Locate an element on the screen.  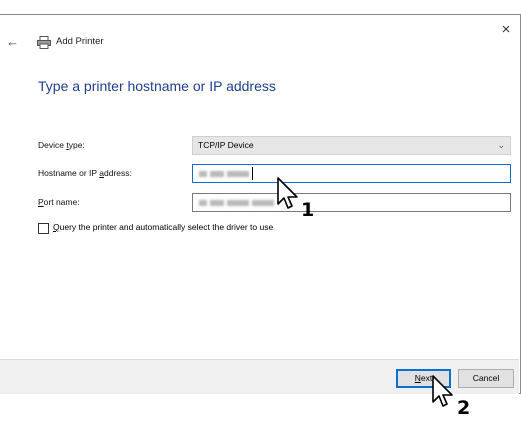
device-type-label: Device type: is located at coordinates (61, 145).